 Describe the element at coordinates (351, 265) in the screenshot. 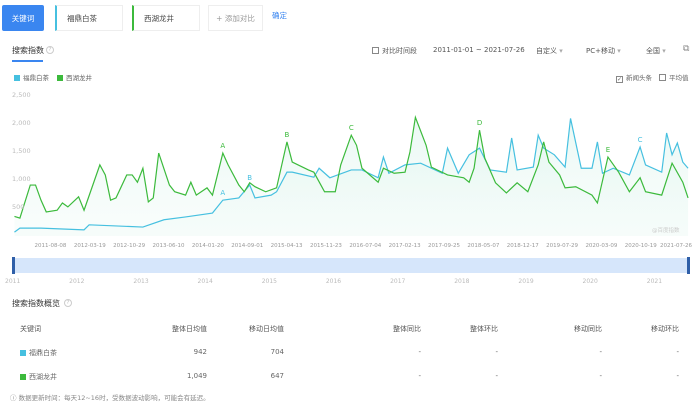

I see `time-range-slider` at that location.